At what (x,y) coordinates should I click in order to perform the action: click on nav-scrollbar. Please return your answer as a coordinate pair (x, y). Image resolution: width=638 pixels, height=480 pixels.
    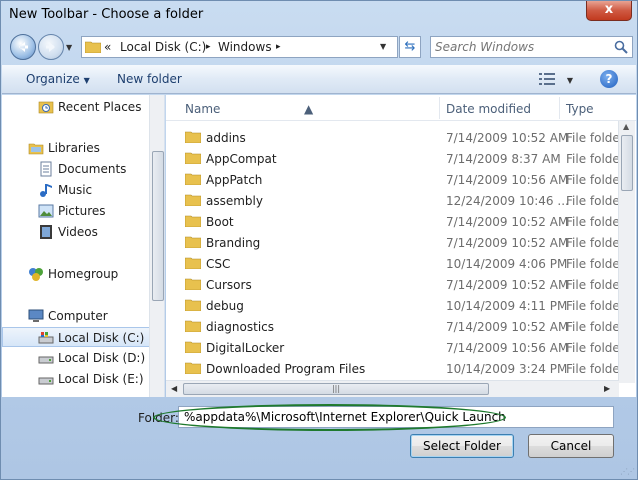
    Looking at the image, I should click on (156, 246).